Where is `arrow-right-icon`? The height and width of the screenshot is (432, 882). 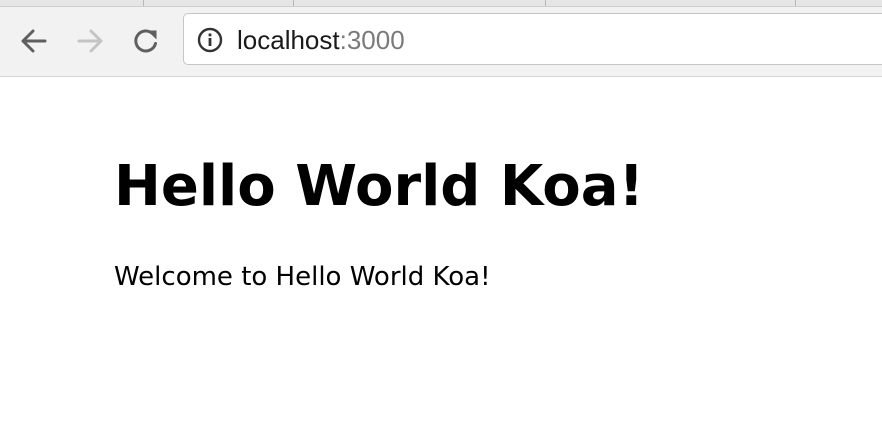 arrow-right-icon is located at coordinates (90, 41).